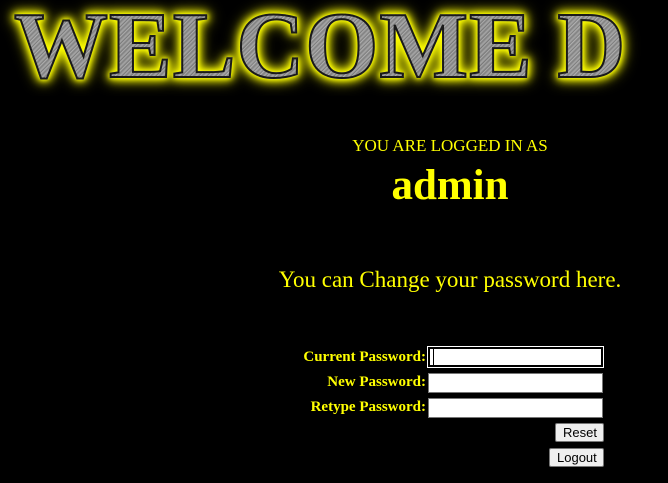 This screenshot has width=668, height=483. What do you see at coordinates (515, 357) in the screenshot?
I see `current-password-input` at bounding box center [515, 357].